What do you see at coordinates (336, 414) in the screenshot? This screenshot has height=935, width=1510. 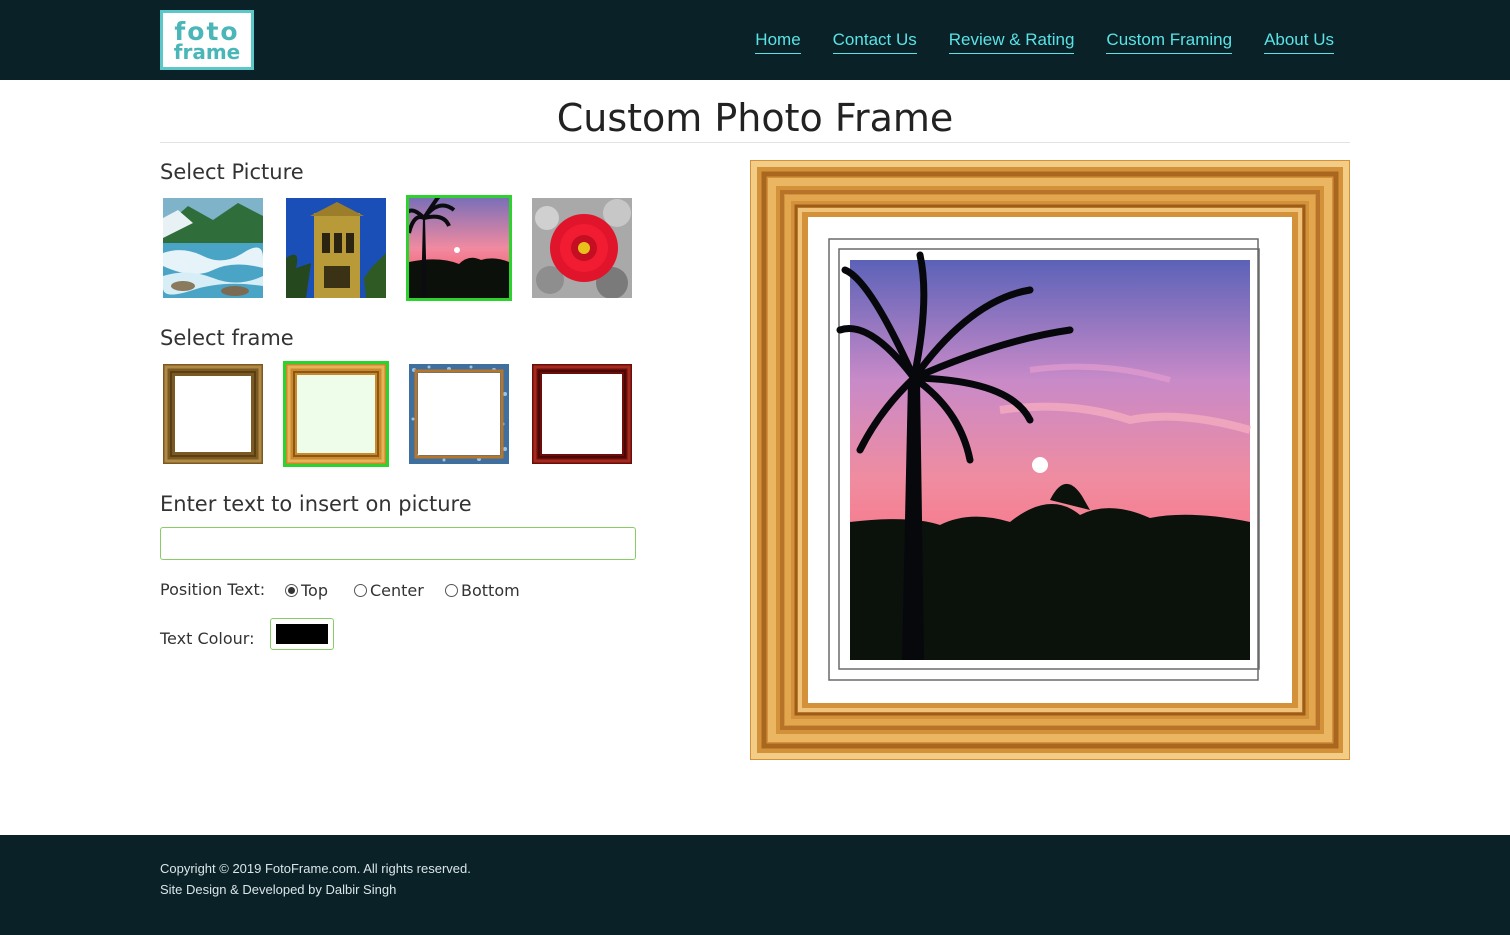 I see `frame-thumb-golden-wood` at bounding box center [336, 414].